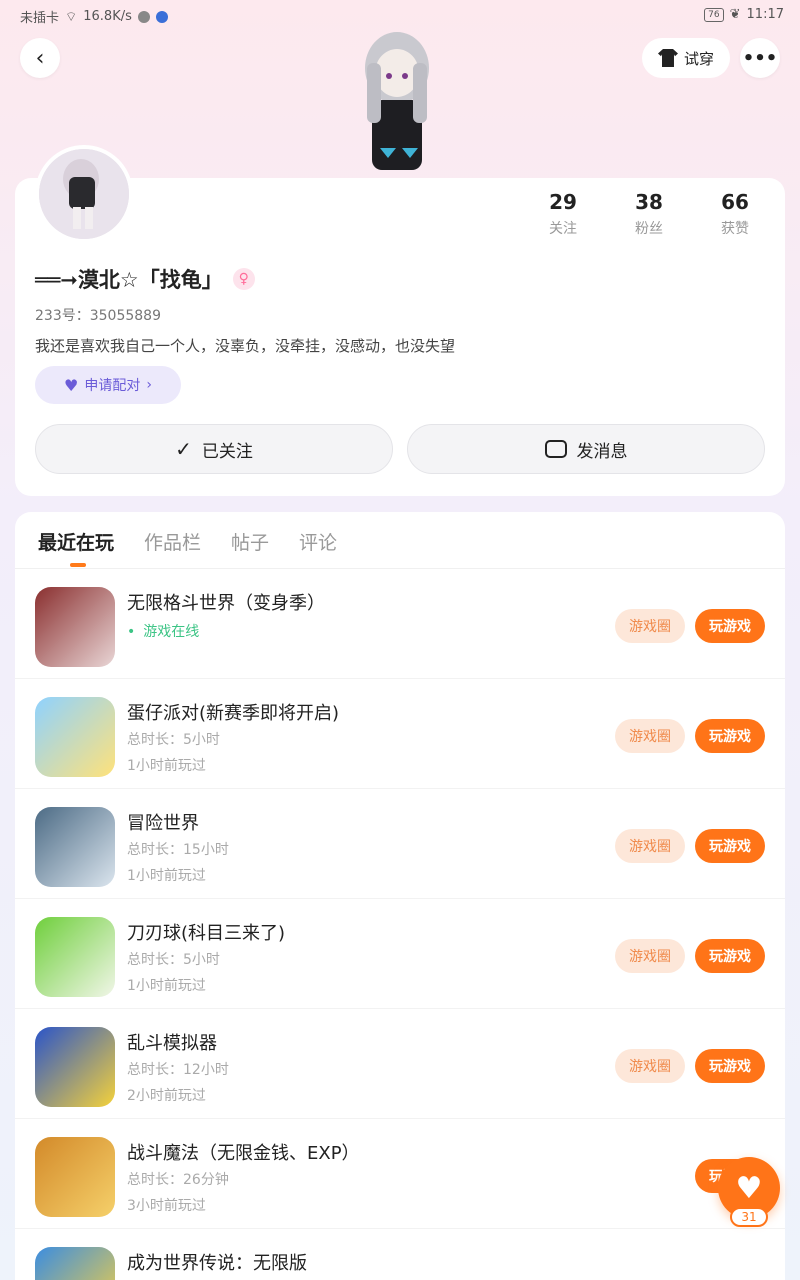  Describe the element at coordinates (76, 541) in the screenshot. I see `tab-recently-played: 最近在玩` at that location.